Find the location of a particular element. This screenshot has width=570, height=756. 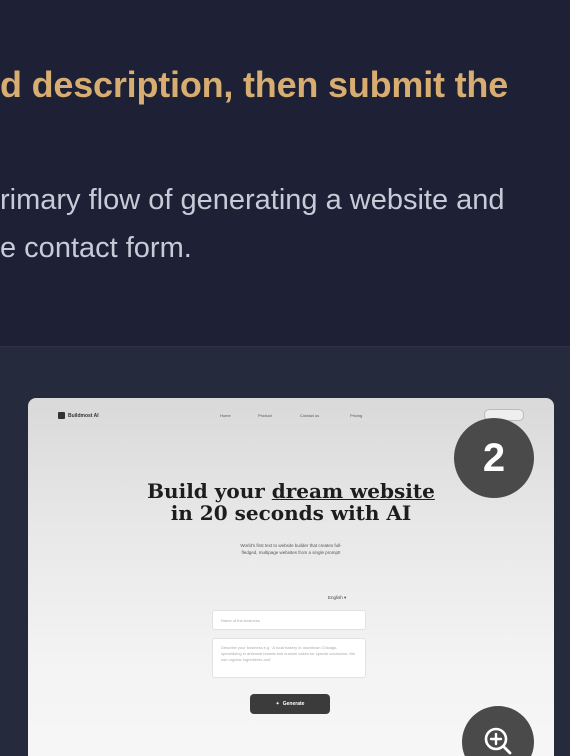

preview-nav-item: Pricing is located at coordinates (356, 415).